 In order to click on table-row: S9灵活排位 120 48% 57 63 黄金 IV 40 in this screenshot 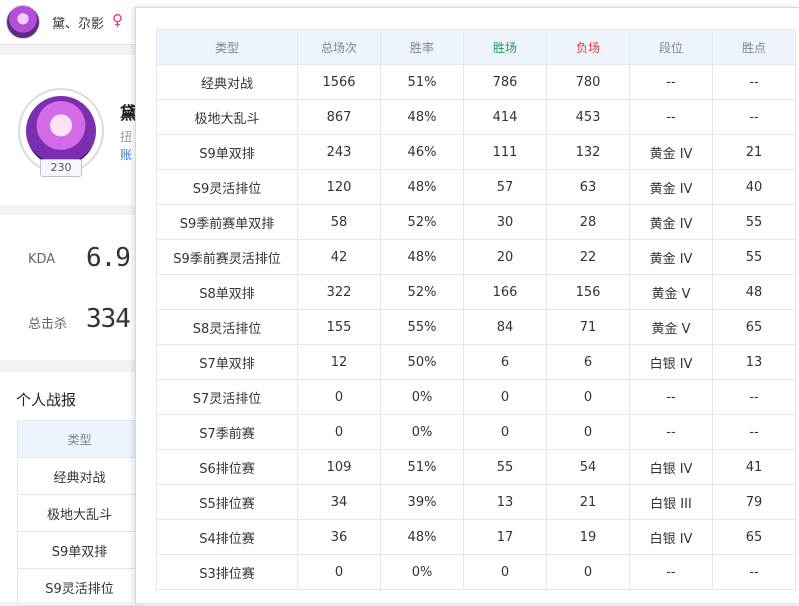, I will do `click(476, 187)`.